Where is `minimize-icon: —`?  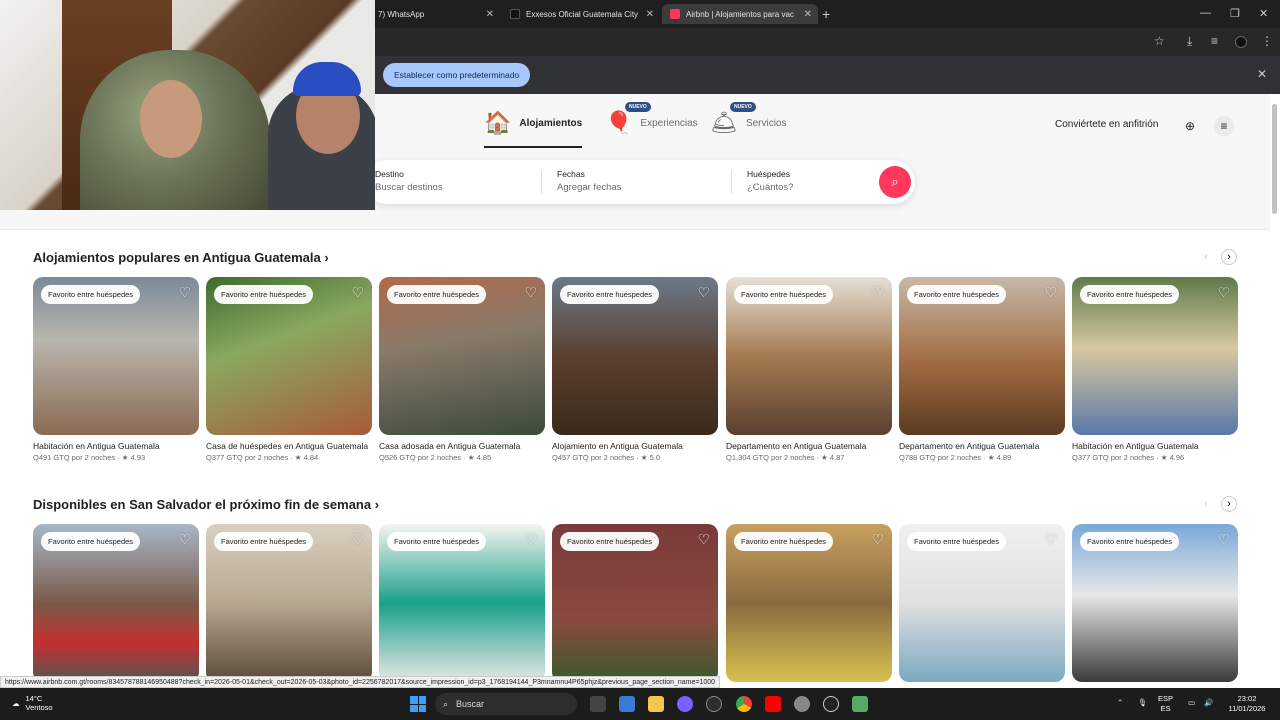
minimize-icon: — is located at coordinates (1205, 13).